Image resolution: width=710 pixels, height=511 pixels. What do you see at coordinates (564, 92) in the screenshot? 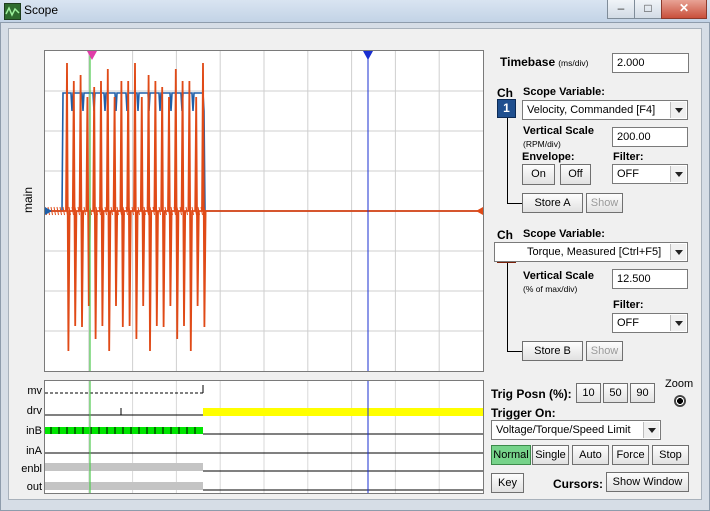
I see `ch1-scope-var-label: Scope Variable:` at bounding box center [564, 92].